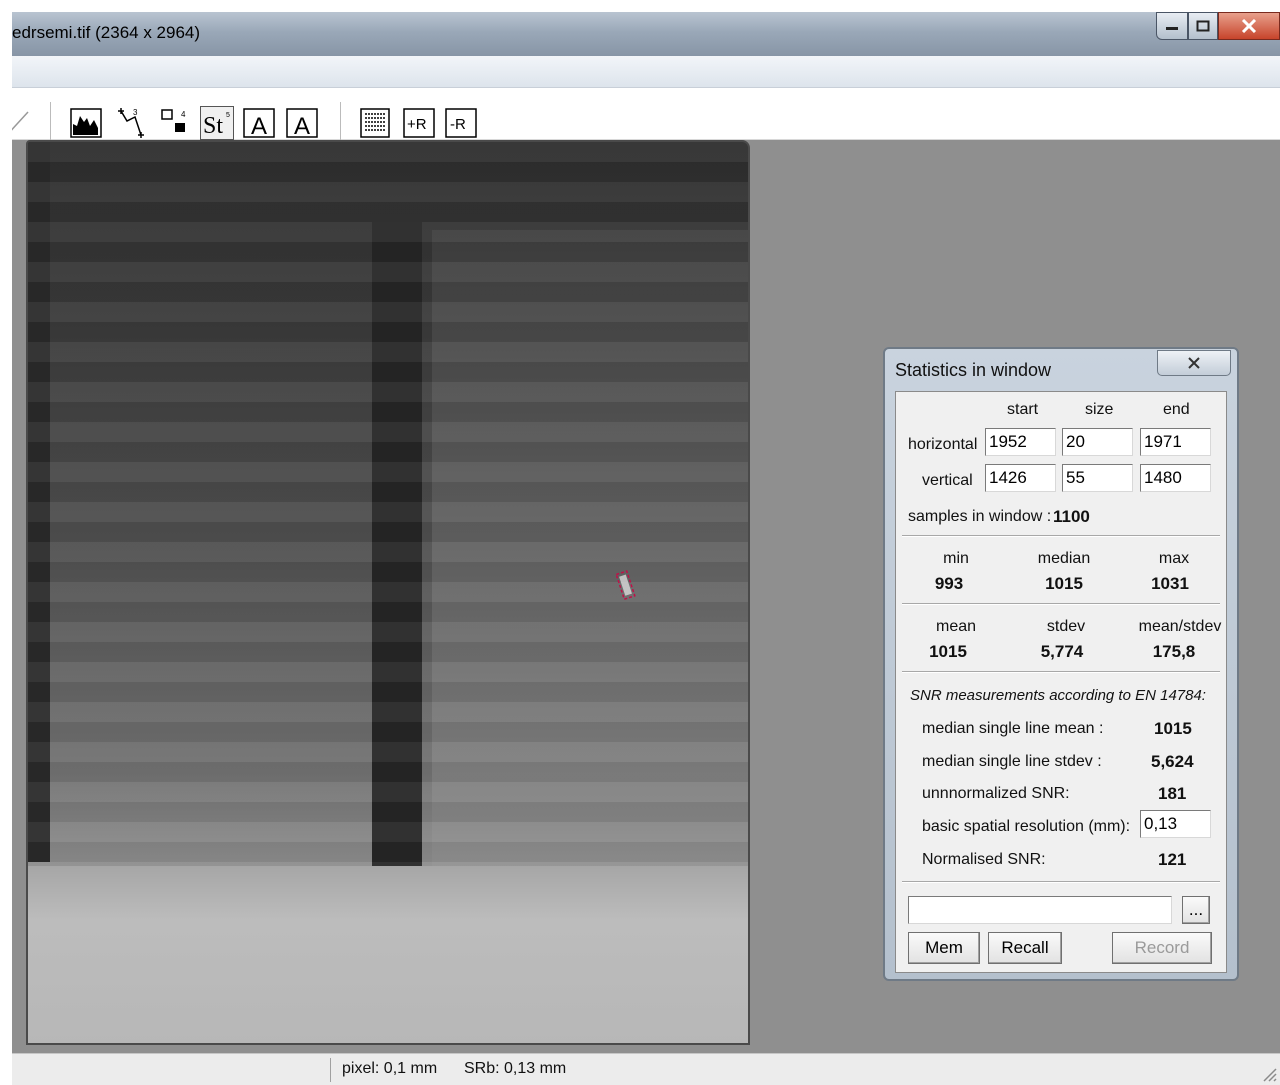 The image size is (1280, 1085). I want to click on annotation-a-label: A, so click(259, 126).